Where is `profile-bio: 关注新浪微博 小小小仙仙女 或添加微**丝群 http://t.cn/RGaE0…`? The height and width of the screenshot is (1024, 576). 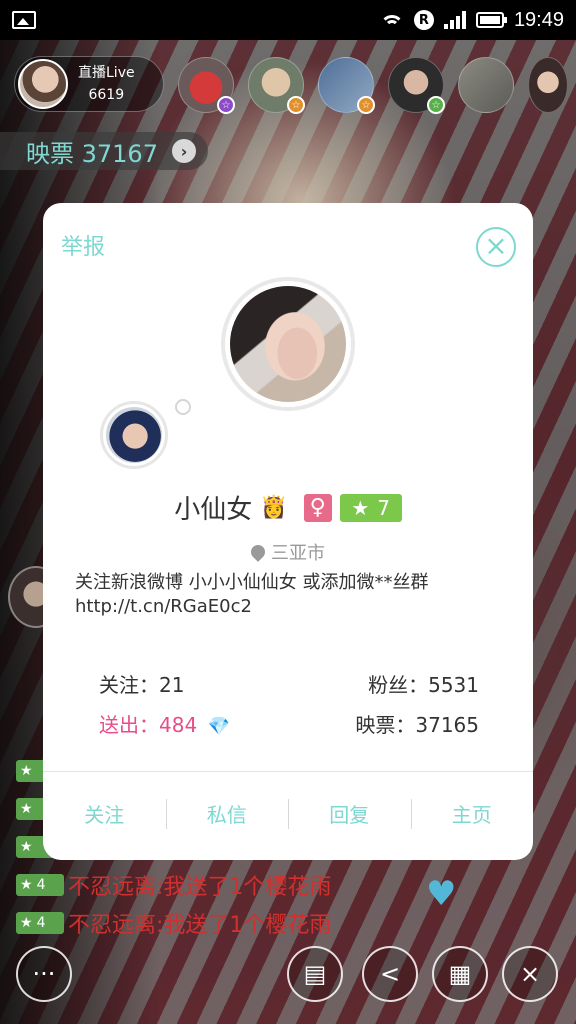
profile-bio: 关注新浪微博 小小小仙仙女 或添加微**丝群 http://t.cn/RGaE0… is located at coordinates (252, 594).